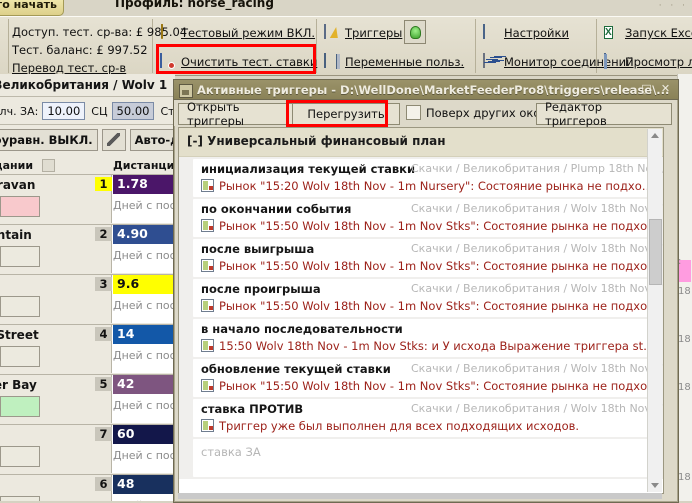 The height and width of the screenshot is (503, 692). I want to click on connection-monitor-icon, so click(491, 61).